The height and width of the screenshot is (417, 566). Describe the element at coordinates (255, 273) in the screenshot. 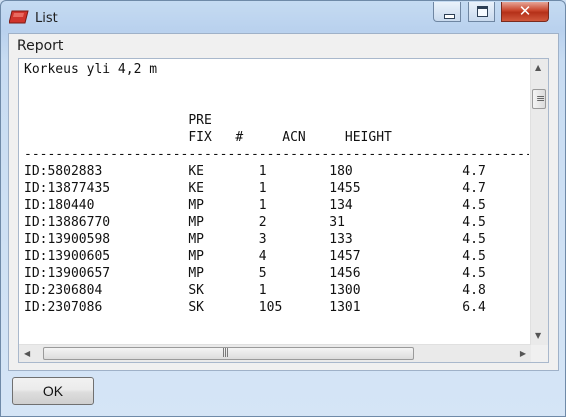

I see `report-row: ID:13900657 MP 5 1456 4.5` at that location.